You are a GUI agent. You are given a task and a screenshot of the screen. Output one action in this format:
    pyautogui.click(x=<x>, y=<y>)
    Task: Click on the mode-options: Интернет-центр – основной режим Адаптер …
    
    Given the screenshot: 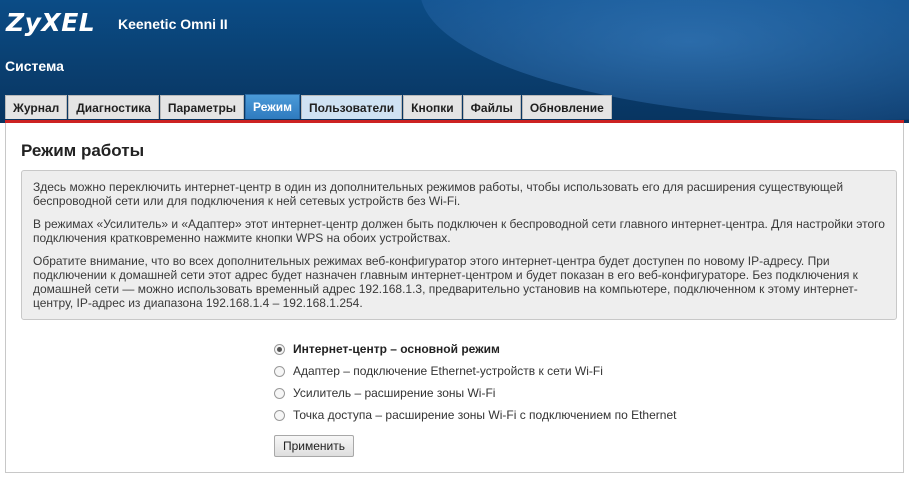 What is the action you would take?
    pyautogui.click(x=475, y=382)
    